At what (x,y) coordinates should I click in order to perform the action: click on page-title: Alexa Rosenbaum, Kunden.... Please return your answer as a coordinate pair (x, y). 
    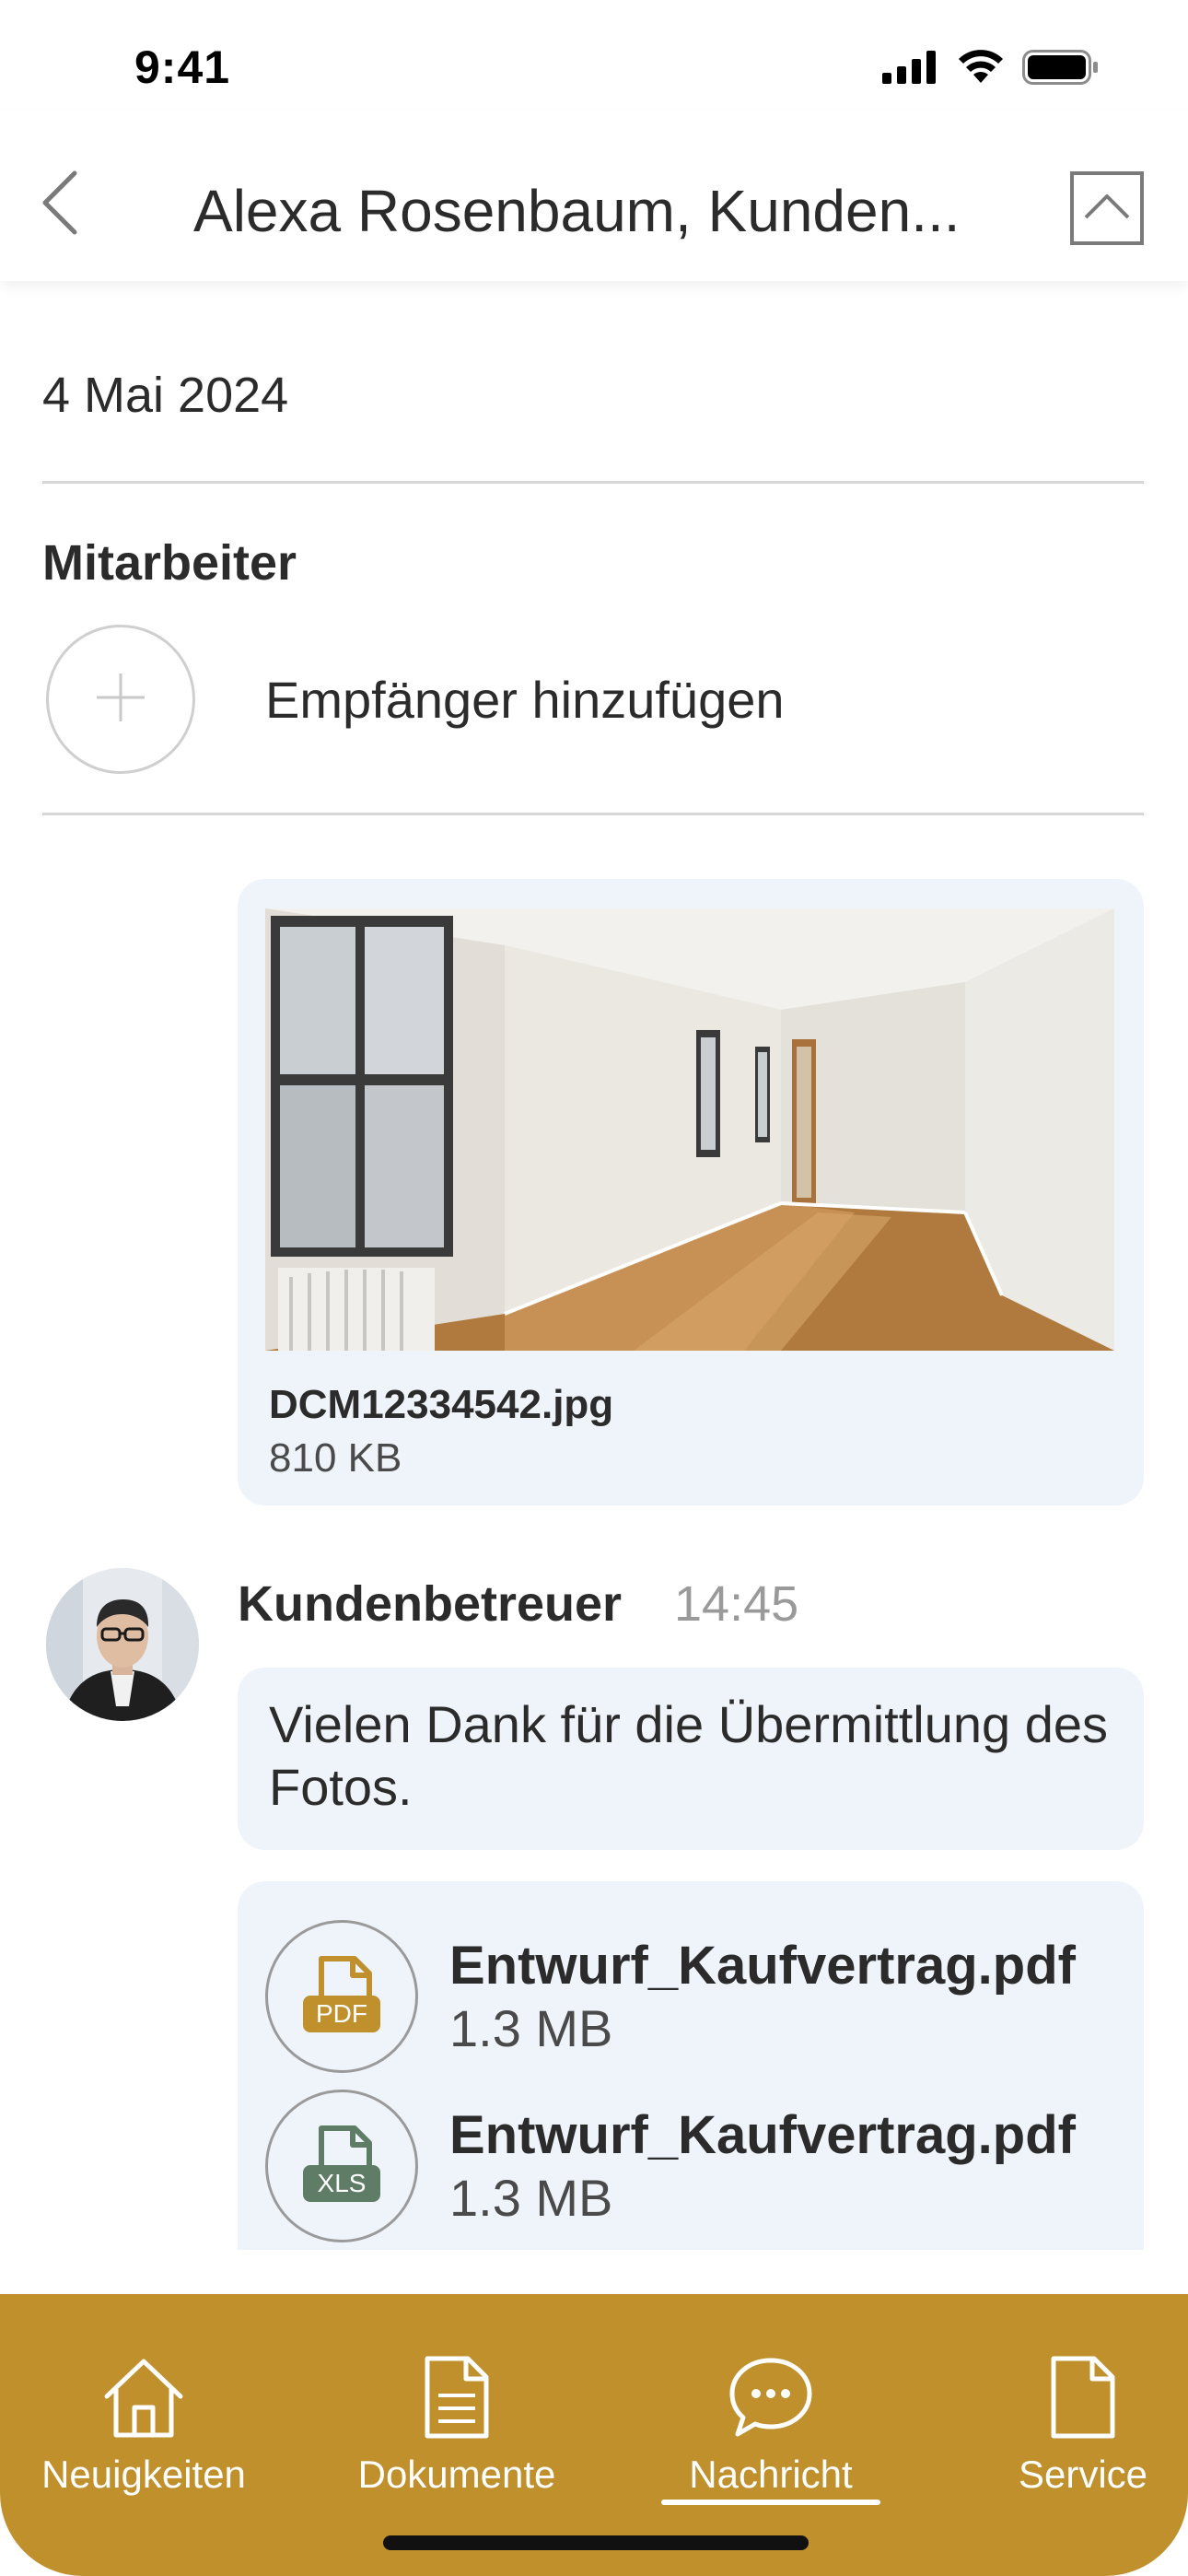
    Looking at the image, I should click on (577, 211).